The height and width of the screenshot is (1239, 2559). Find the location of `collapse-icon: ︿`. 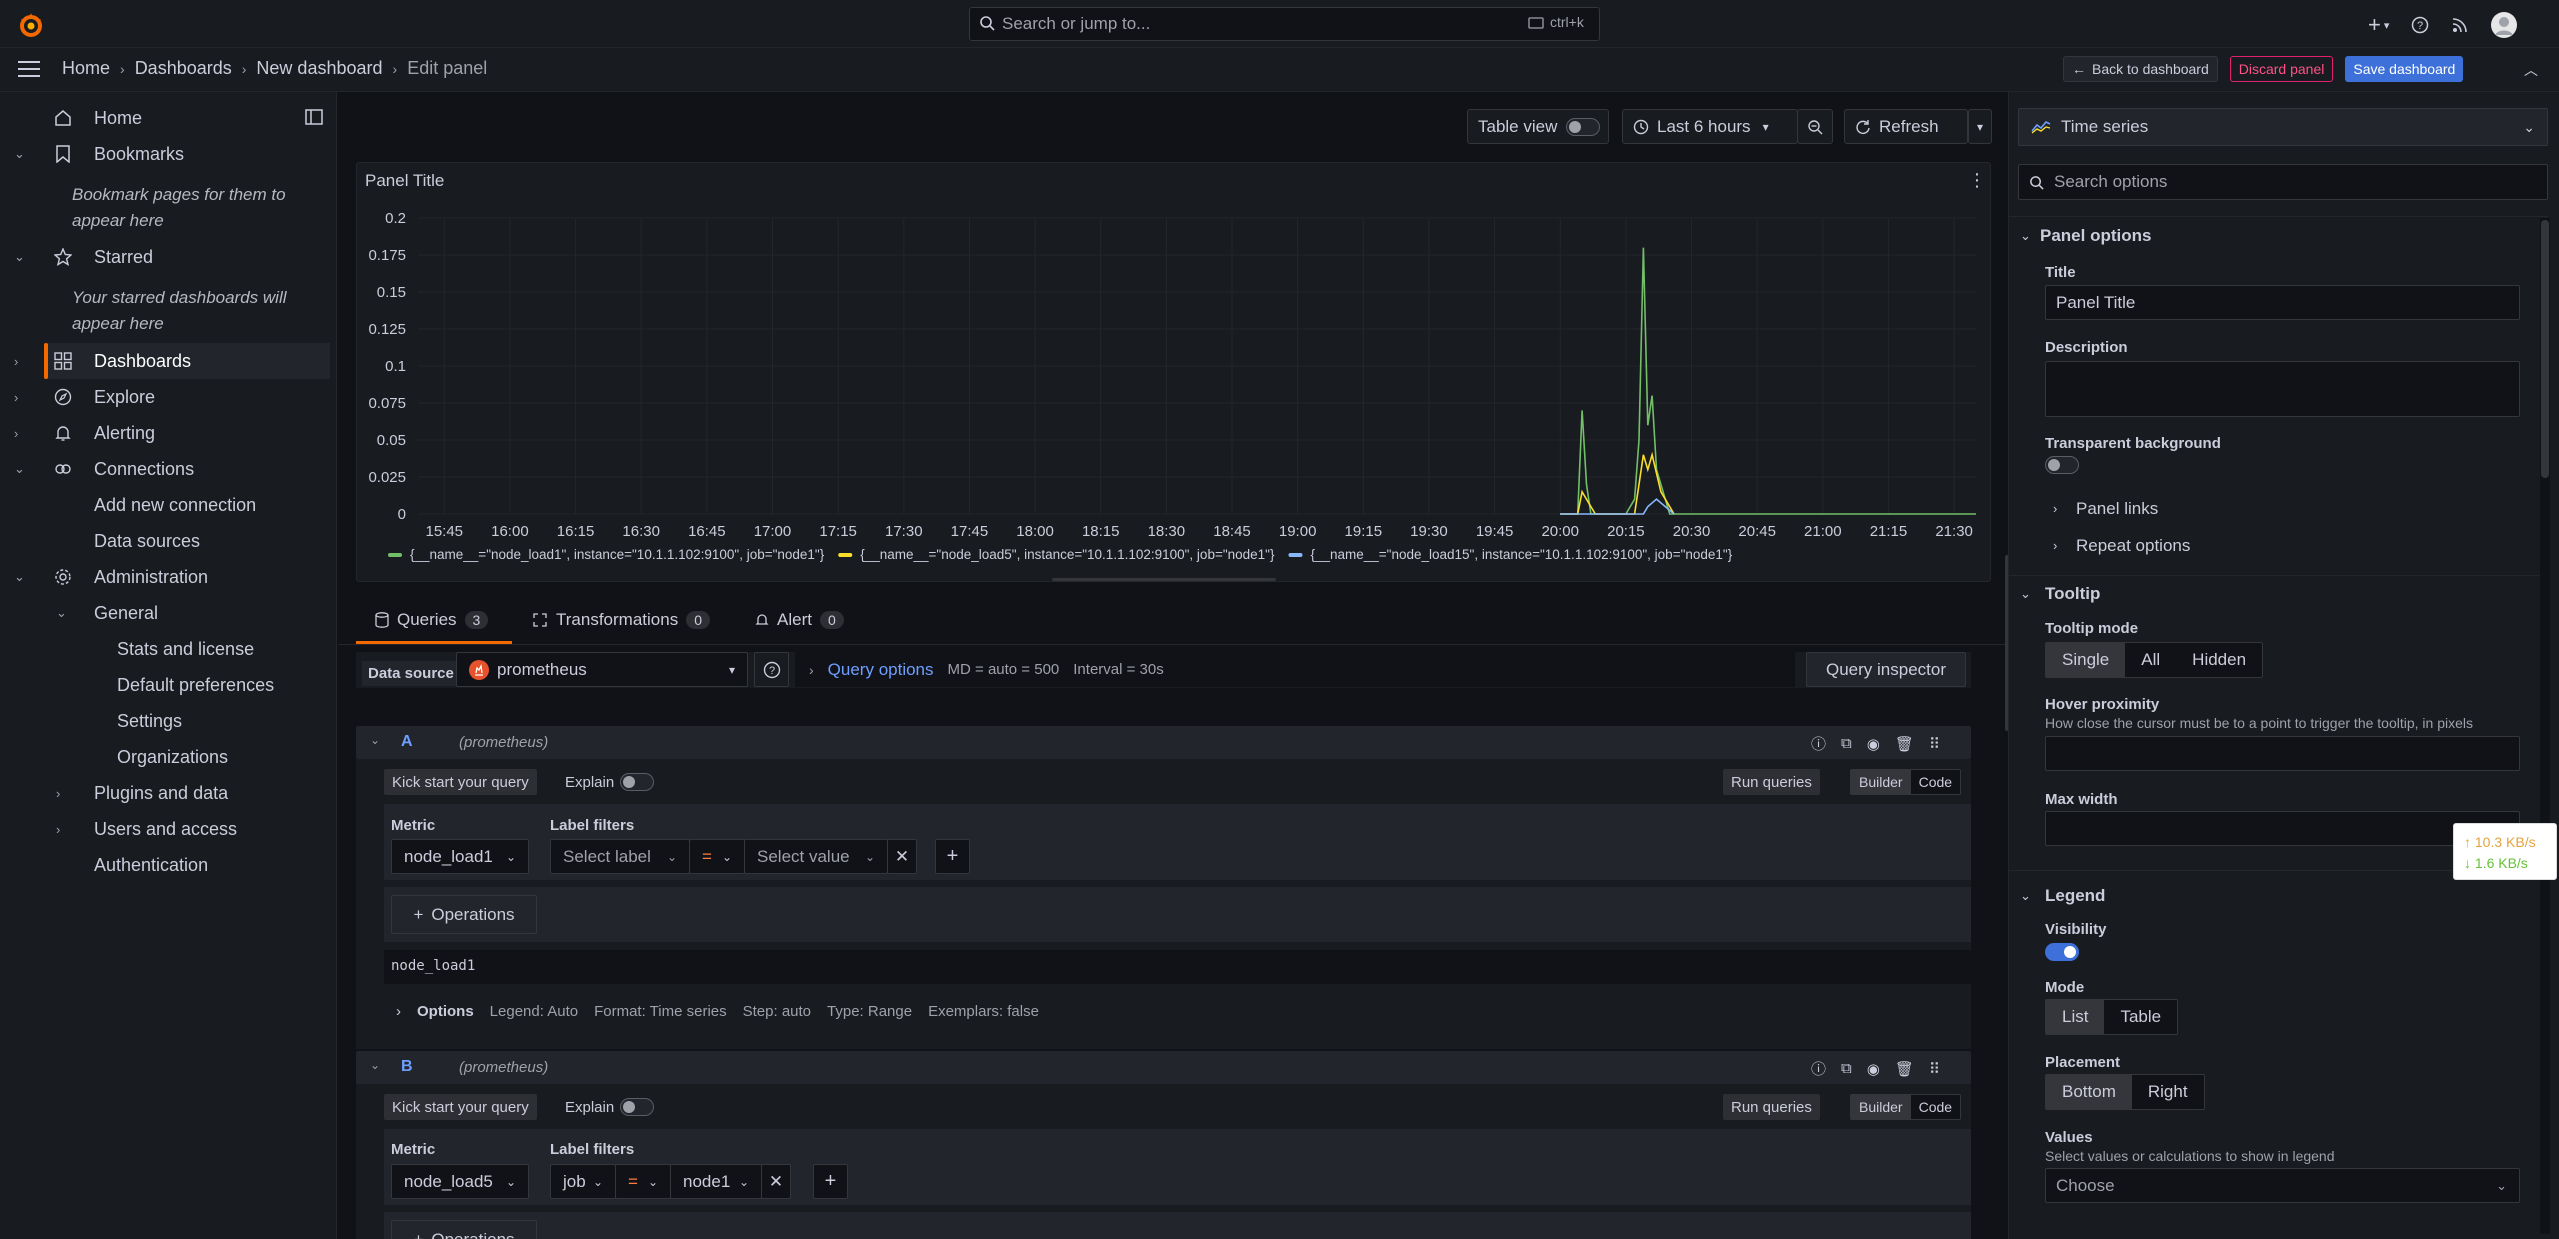

collapse-icon: ︿ is located at coordinates (2531, 70).